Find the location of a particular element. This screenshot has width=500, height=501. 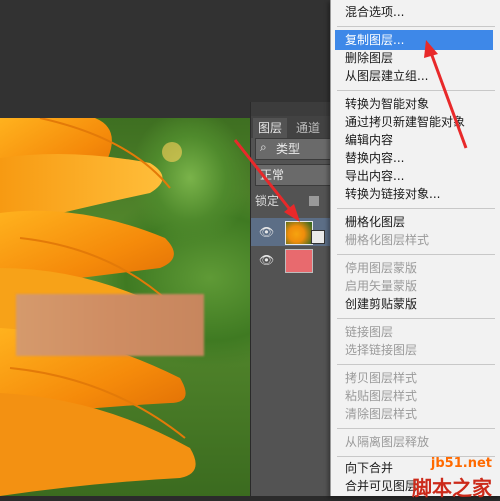

menu-item-disable-layer-mask: 停用图层蒙版 is located at coordinates (381, 268).